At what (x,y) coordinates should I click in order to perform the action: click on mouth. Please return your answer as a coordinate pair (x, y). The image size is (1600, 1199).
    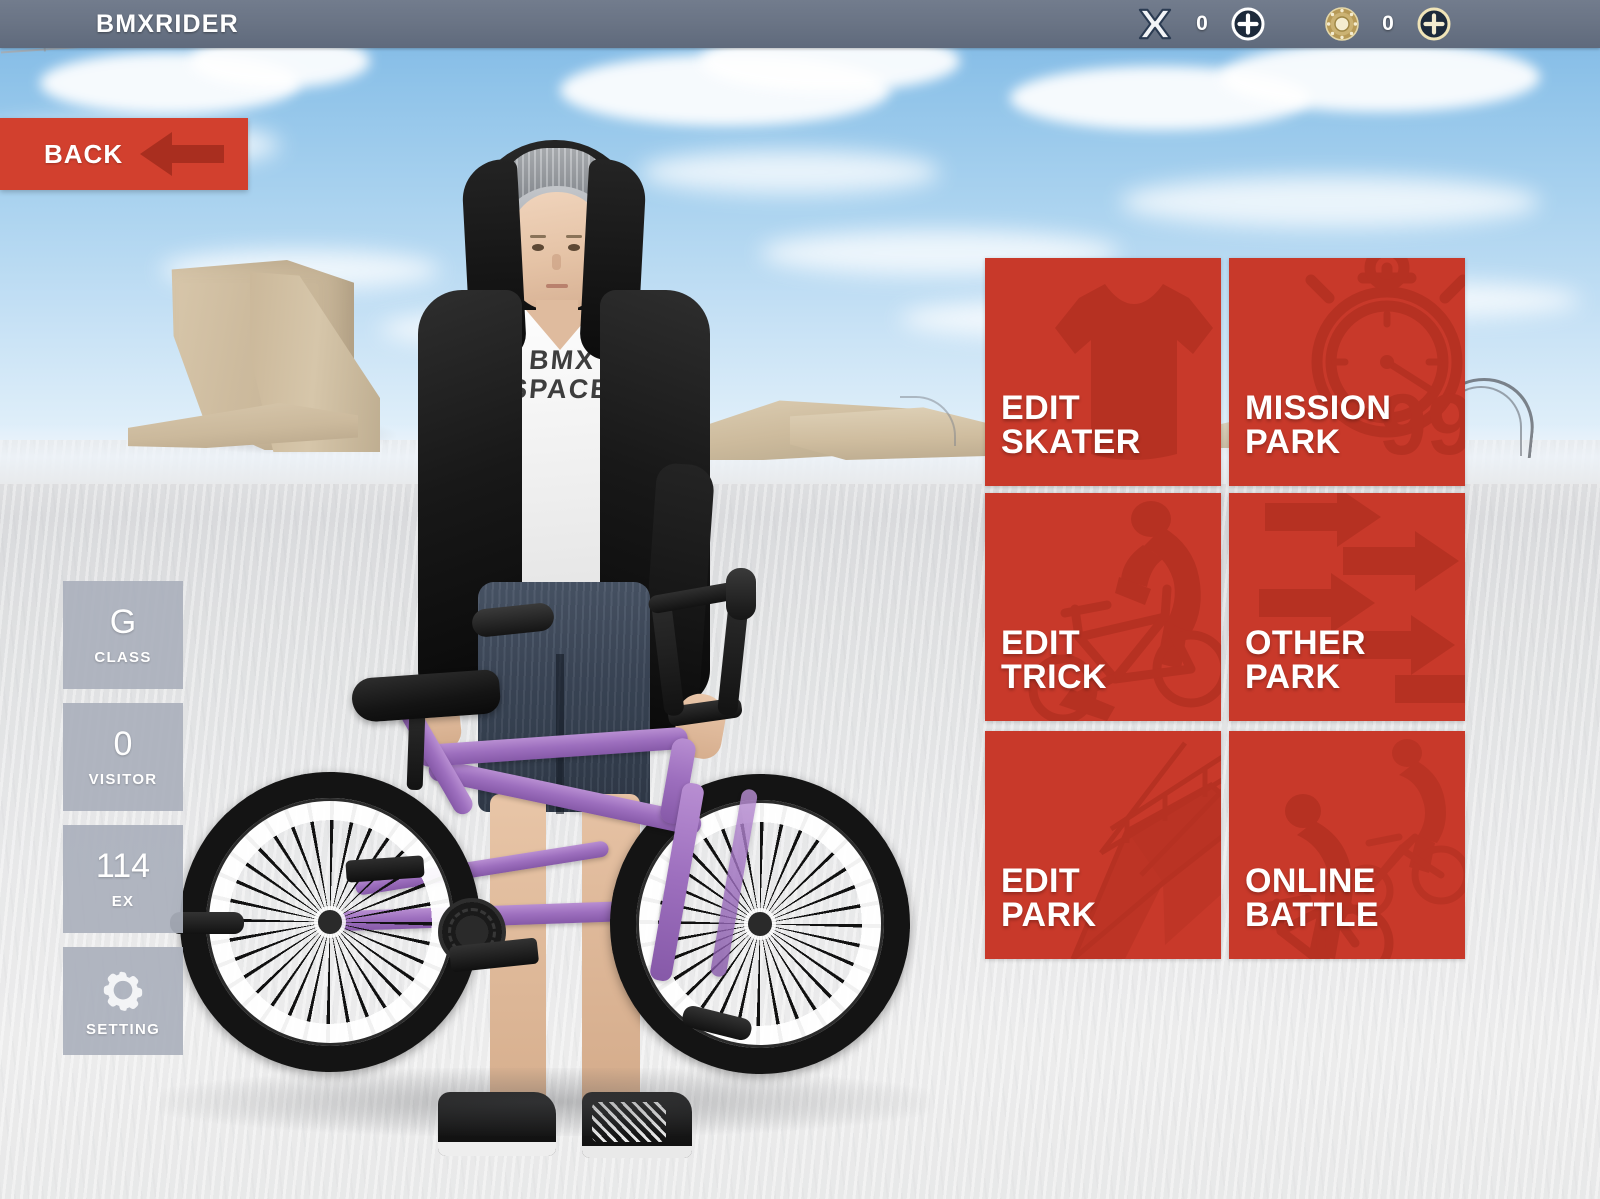
    Looking at the image, I should click on (557, 286).